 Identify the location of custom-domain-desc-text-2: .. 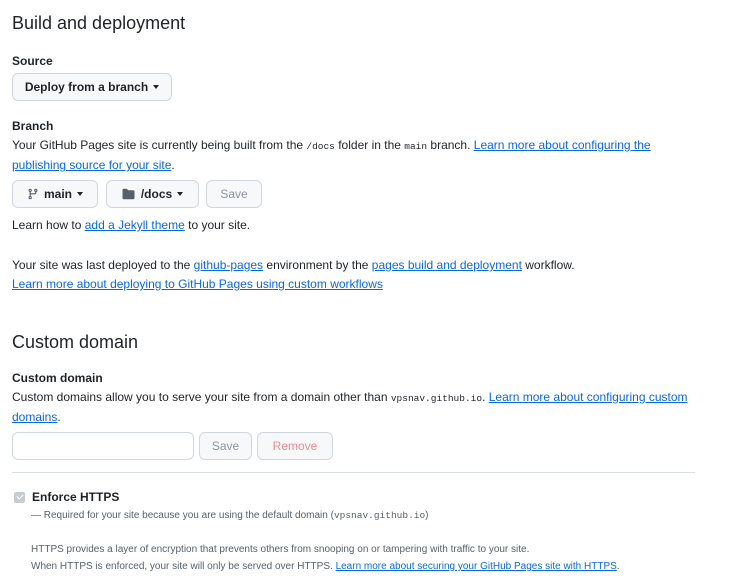
(485, 397).